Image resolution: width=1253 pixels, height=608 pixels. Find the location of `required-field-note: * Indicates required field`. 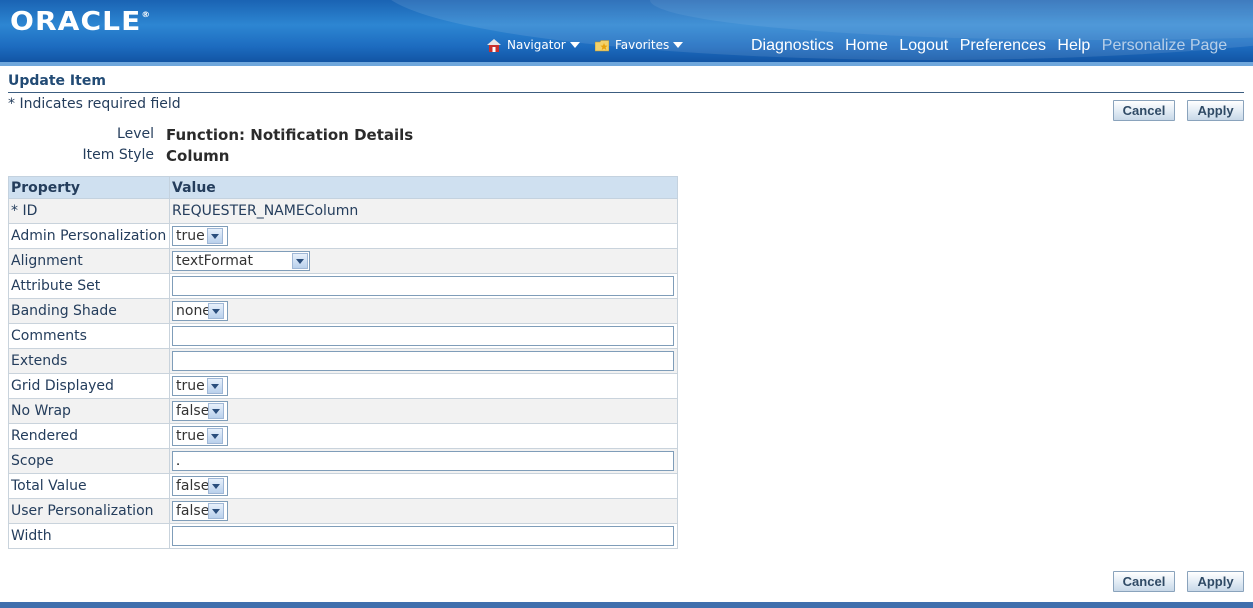

required-field-note: * Indicates required field is located at coordinates (94, 104).